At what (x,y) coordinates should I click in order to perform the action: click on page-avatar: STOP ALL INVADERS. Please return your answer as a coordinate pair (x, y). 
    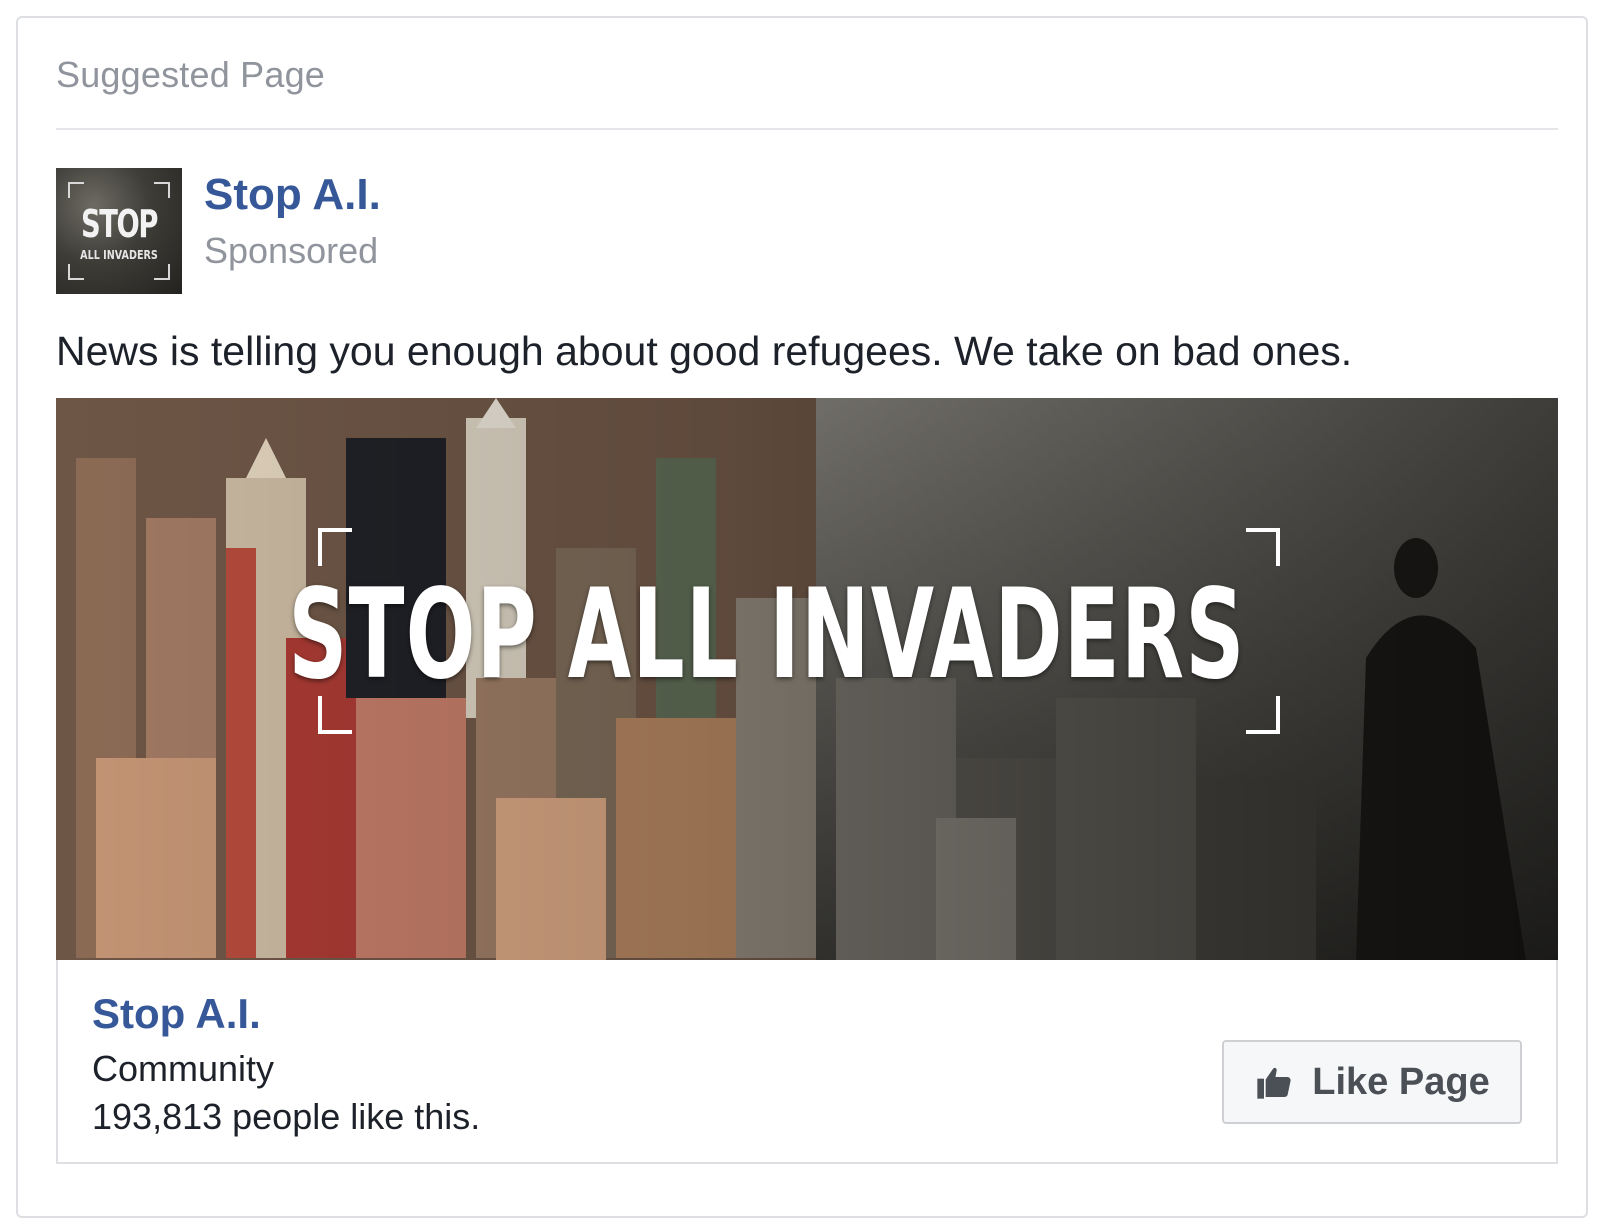
    Looking at the image, I should click on (119, 231).